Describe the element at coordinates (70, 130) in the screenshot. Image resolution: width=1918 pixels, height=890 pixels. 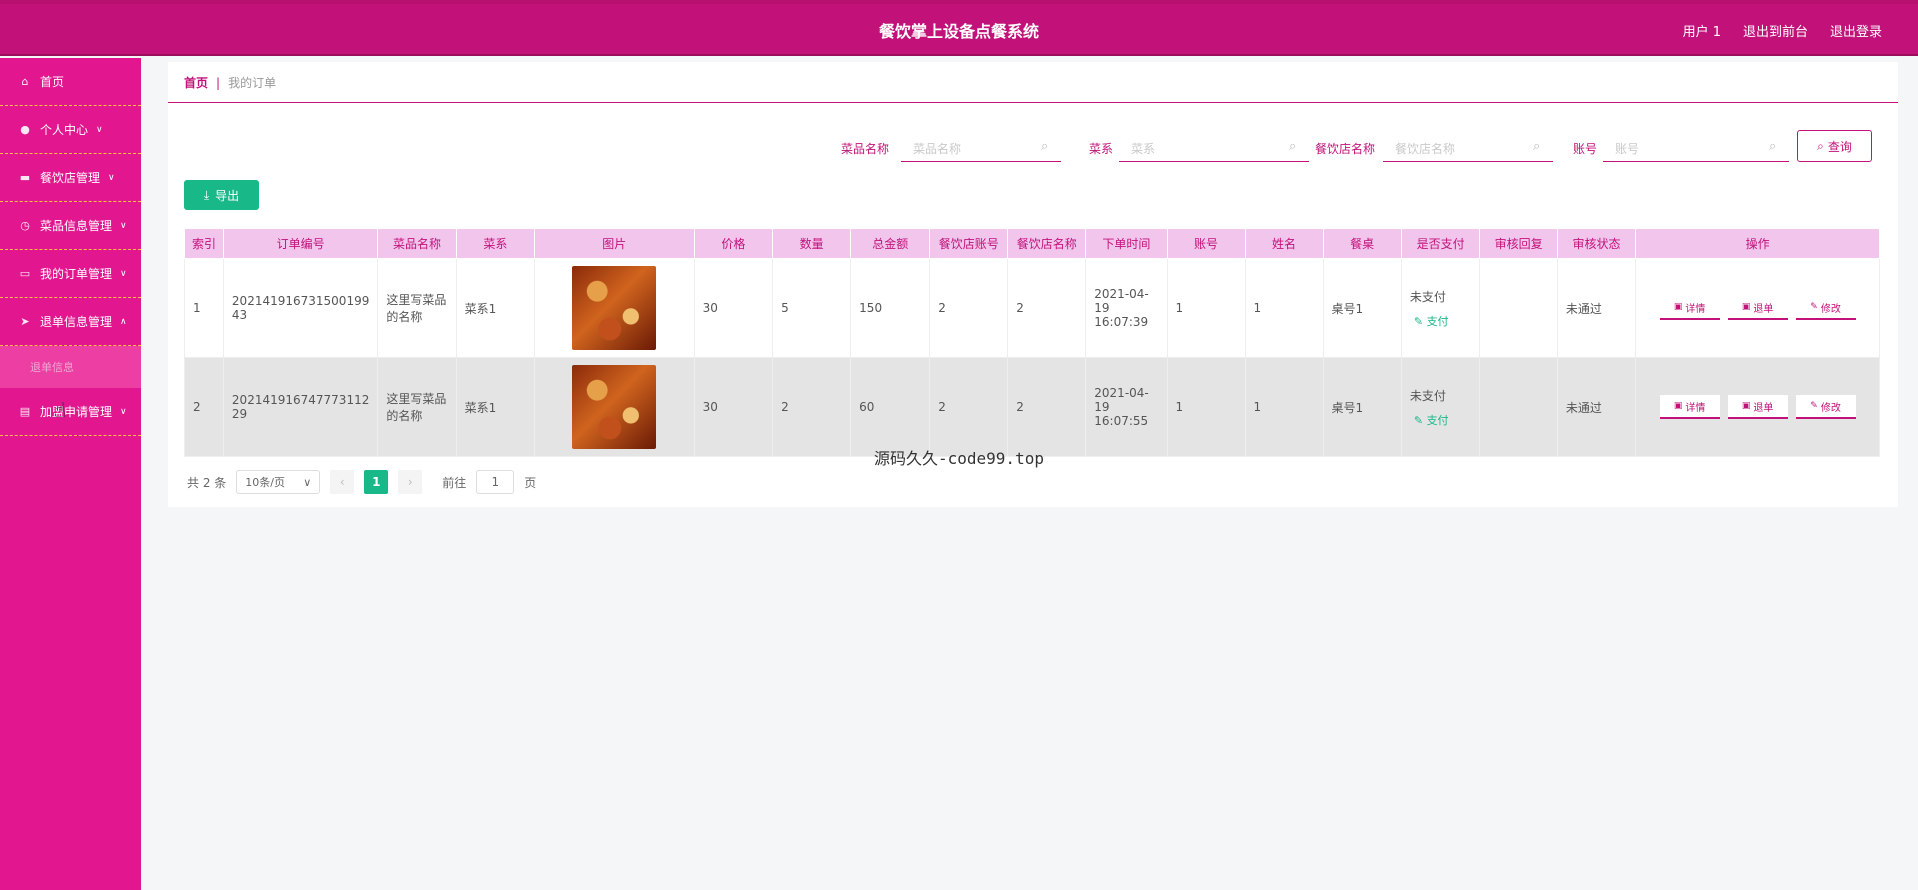
I see `sidebar-item-profile: ● 个人中心 ∨` at that location.